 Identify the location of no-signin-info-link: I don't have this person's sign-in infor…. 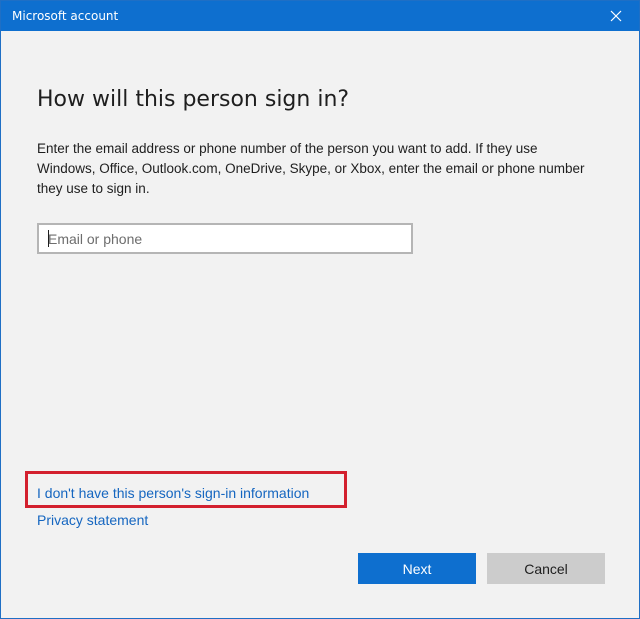
(173, 493).